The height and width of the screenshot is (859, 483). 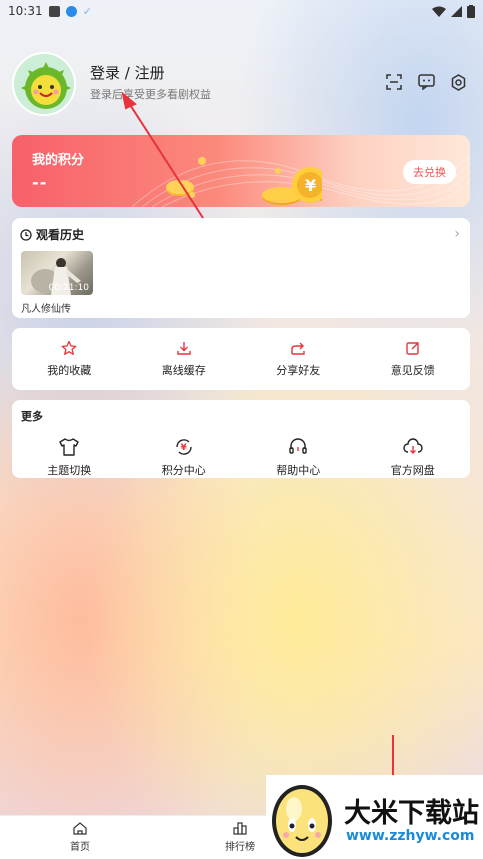 I want to click on redeem-button: 去兑换, so click(x=429, y=172).